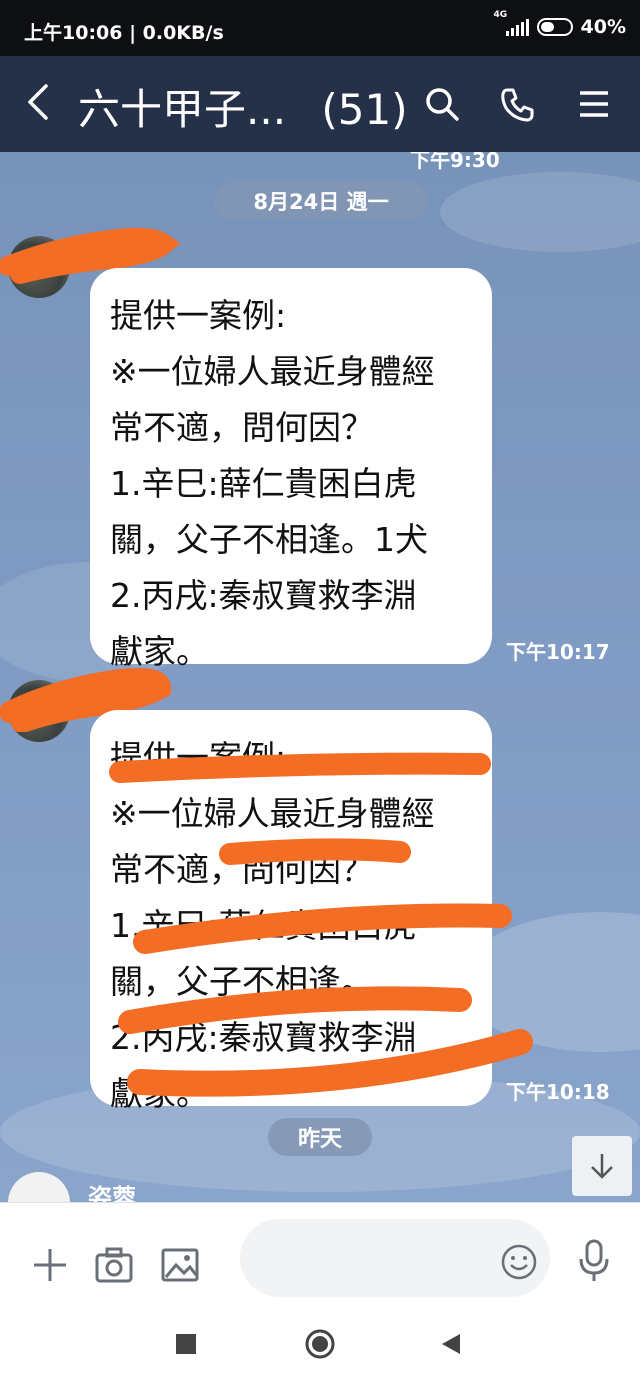  Describe the element at coordinates (450, 1344) in the screenshot. I see `back-nav-icon` at that location.